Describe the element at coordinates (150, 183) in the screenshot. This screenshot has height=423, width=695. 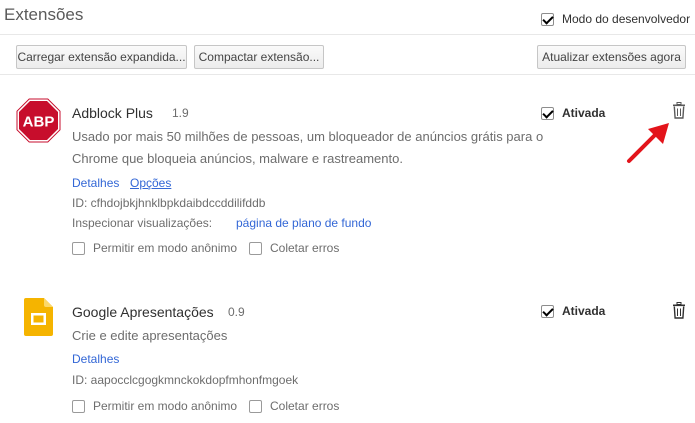
I see `options-link: Opções` at that location.